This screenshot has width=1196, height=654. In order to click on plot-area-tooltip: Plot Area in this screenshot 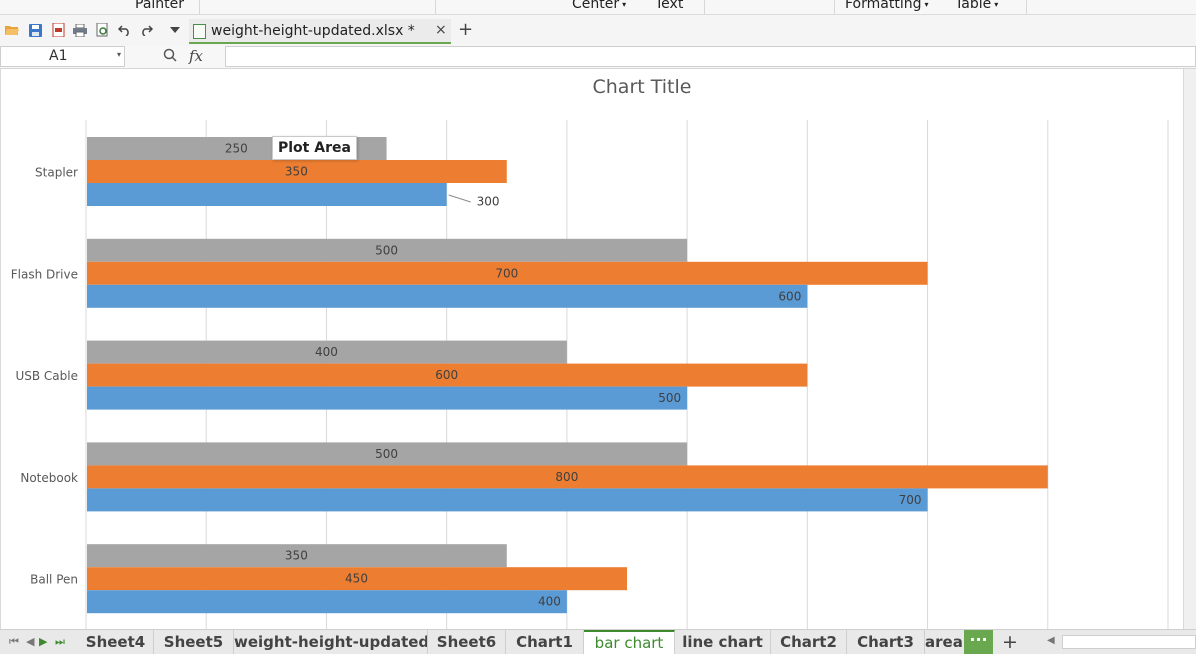, I will do `click(314, 148)`.